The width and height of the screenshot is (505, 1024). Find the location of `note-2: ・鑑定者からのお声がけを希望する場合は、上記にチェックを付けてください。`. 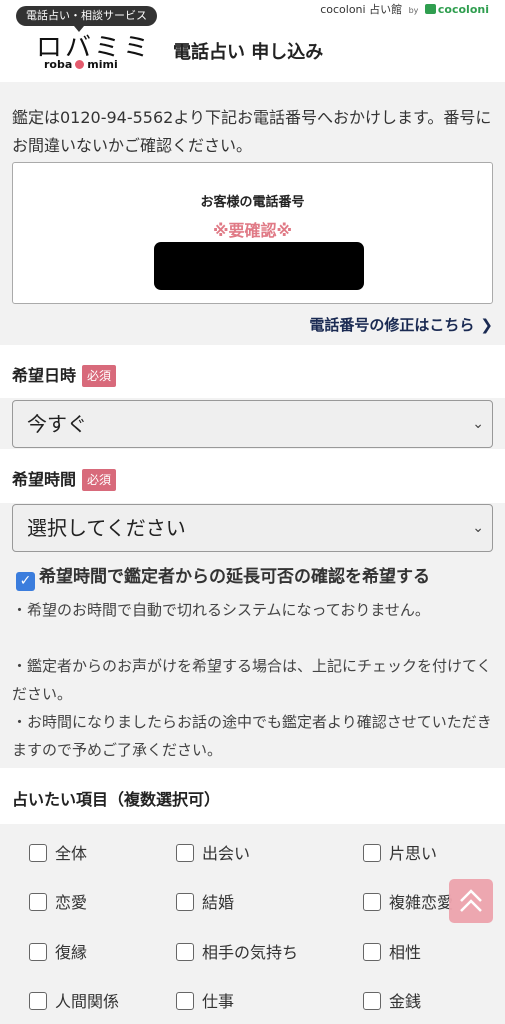

note-2: ・鑑定者からのお声がけを希望する場合は、上記にチェックを付けてください。 is located at coordinates (252, 680).